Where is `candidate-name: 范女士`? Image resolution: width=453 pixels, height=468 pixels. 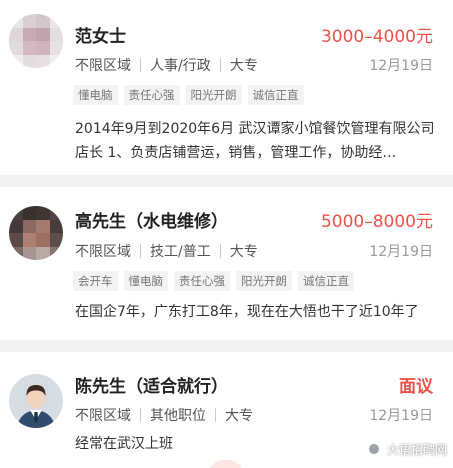 candidate-name: 范女士 is located at coordinates (100, 37).